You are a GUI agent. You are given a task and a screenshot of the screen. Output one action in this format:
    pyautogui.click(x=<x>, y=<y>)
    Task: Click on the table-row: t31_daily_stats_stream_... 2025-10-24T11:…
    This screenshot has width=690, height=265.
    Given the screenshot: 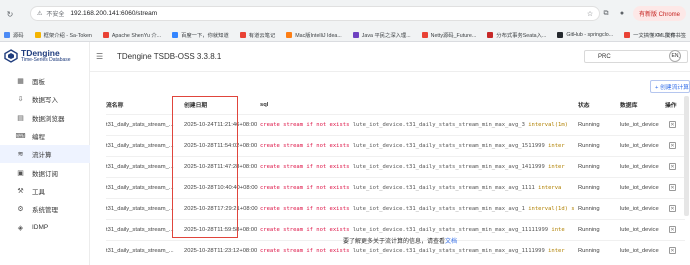 What is the action you would take?
    pyautogui.click(x=395, y=124)
    